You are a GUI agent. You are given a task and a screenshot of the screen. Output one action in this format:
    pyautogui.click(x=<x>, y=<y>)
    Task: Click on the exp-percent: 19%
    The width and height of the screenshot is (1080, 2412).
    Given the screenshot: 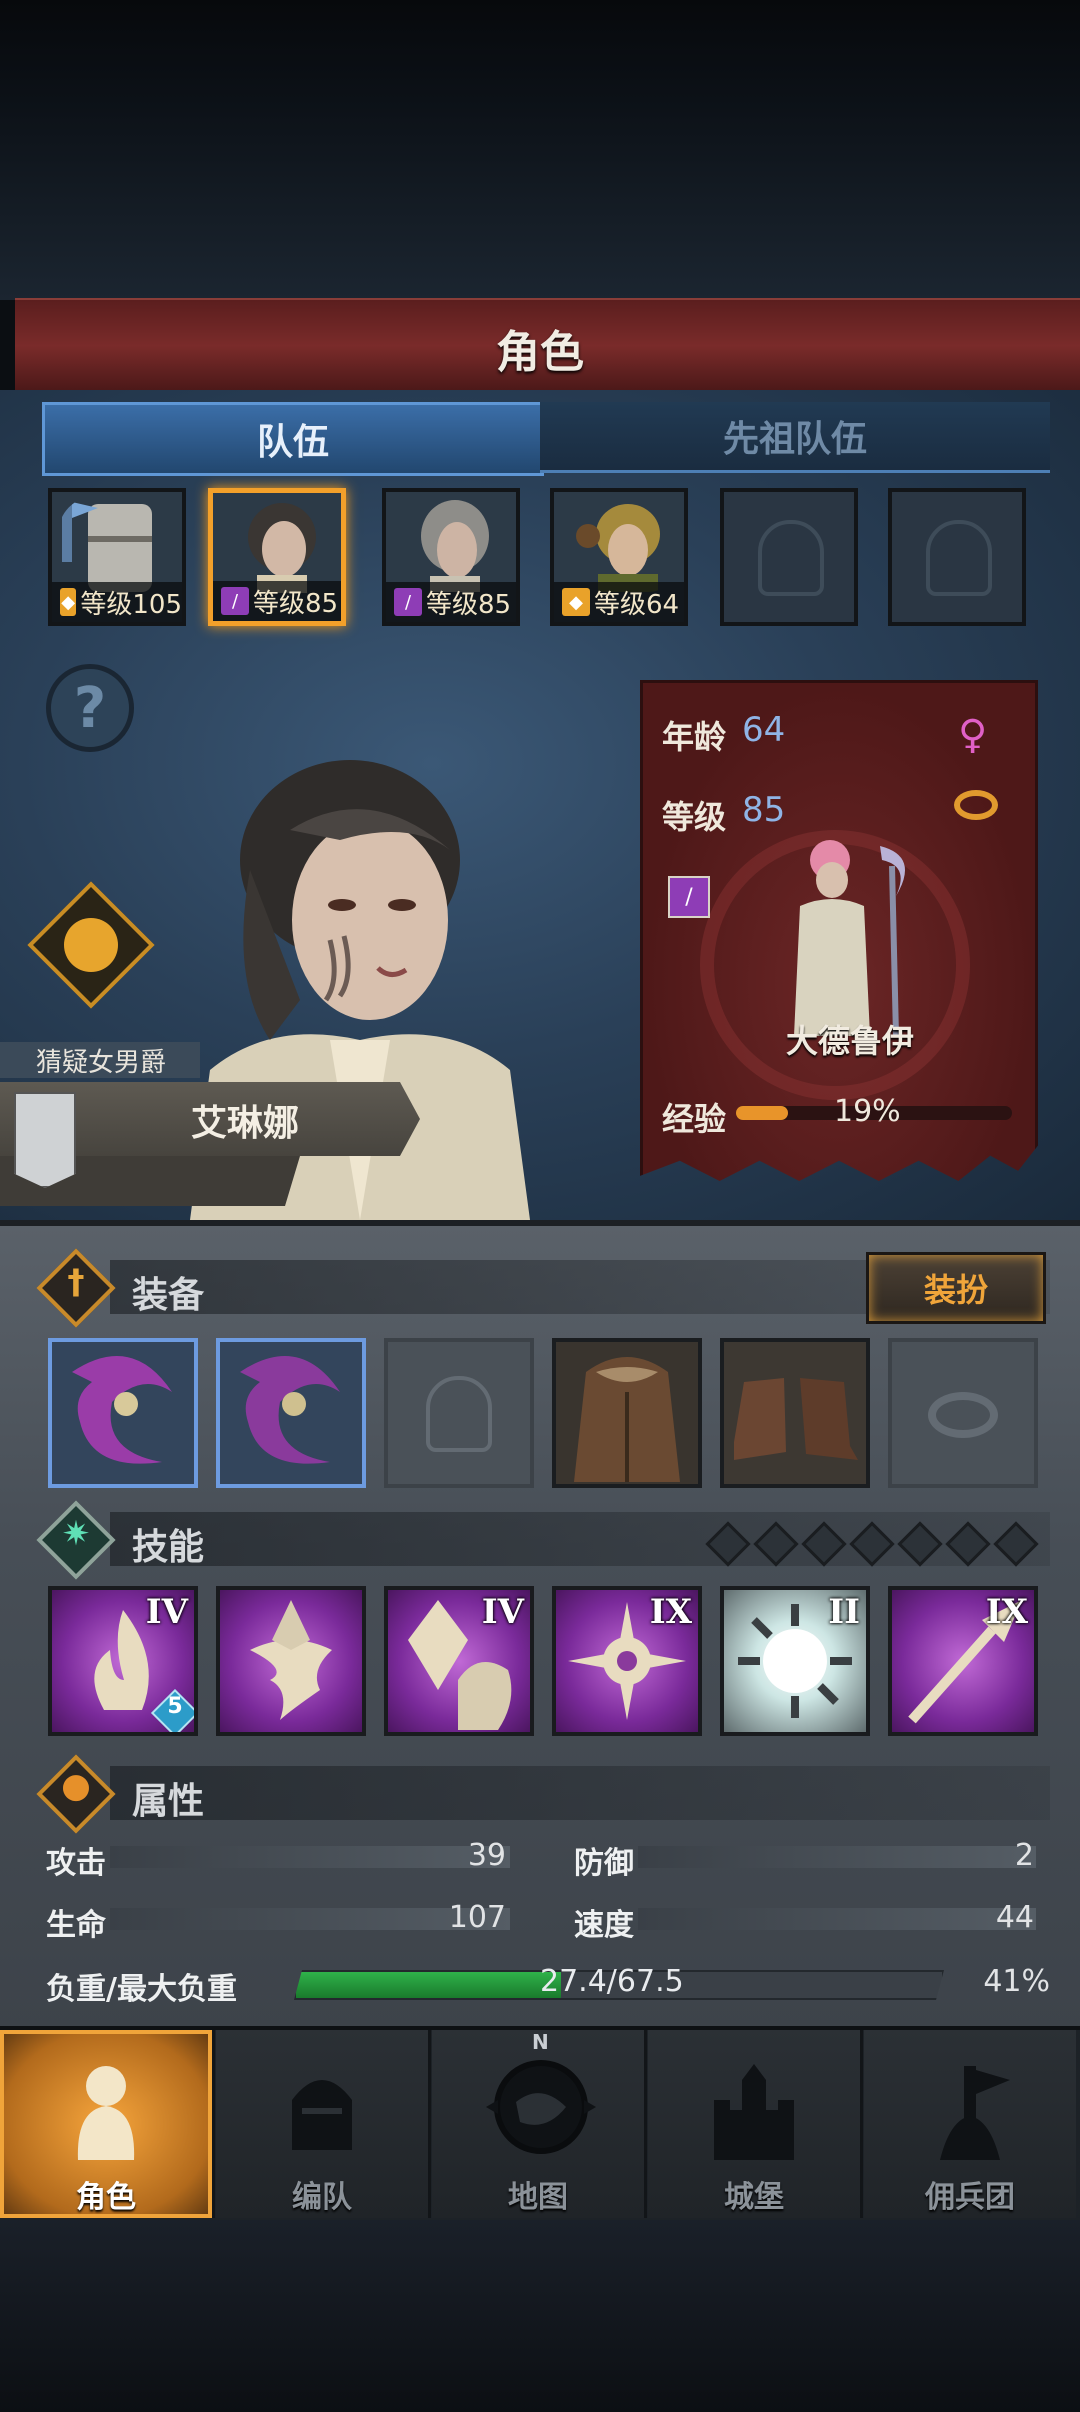 What is the action you would take?
    pyautogui.click(x=867, y=1111)
    